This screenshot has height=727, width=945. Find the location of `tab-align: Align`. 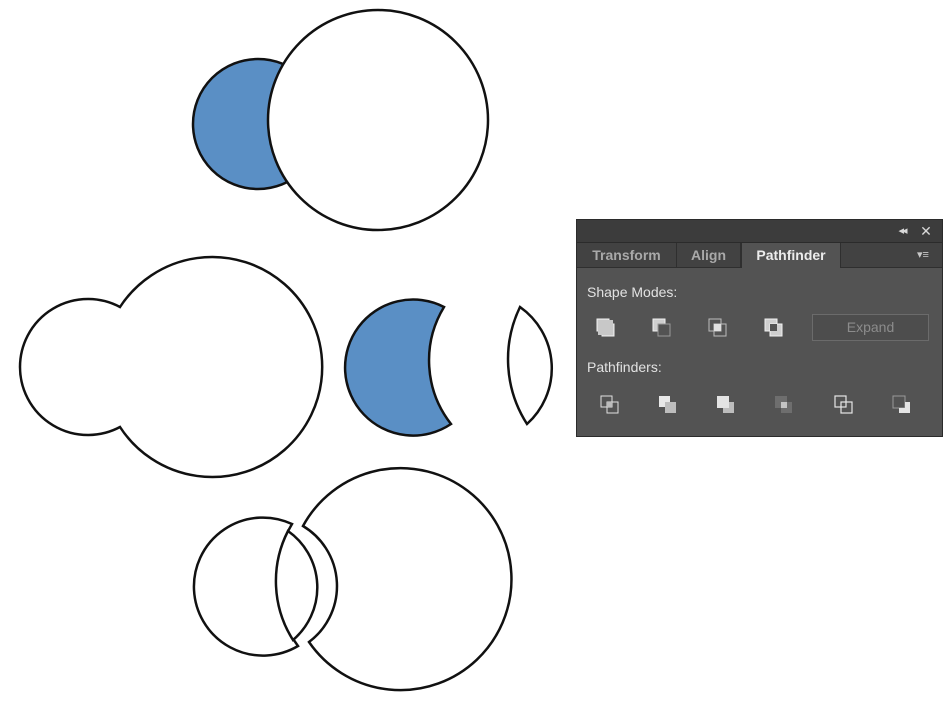

tab-align: Align is located at coordinates (709, 255).